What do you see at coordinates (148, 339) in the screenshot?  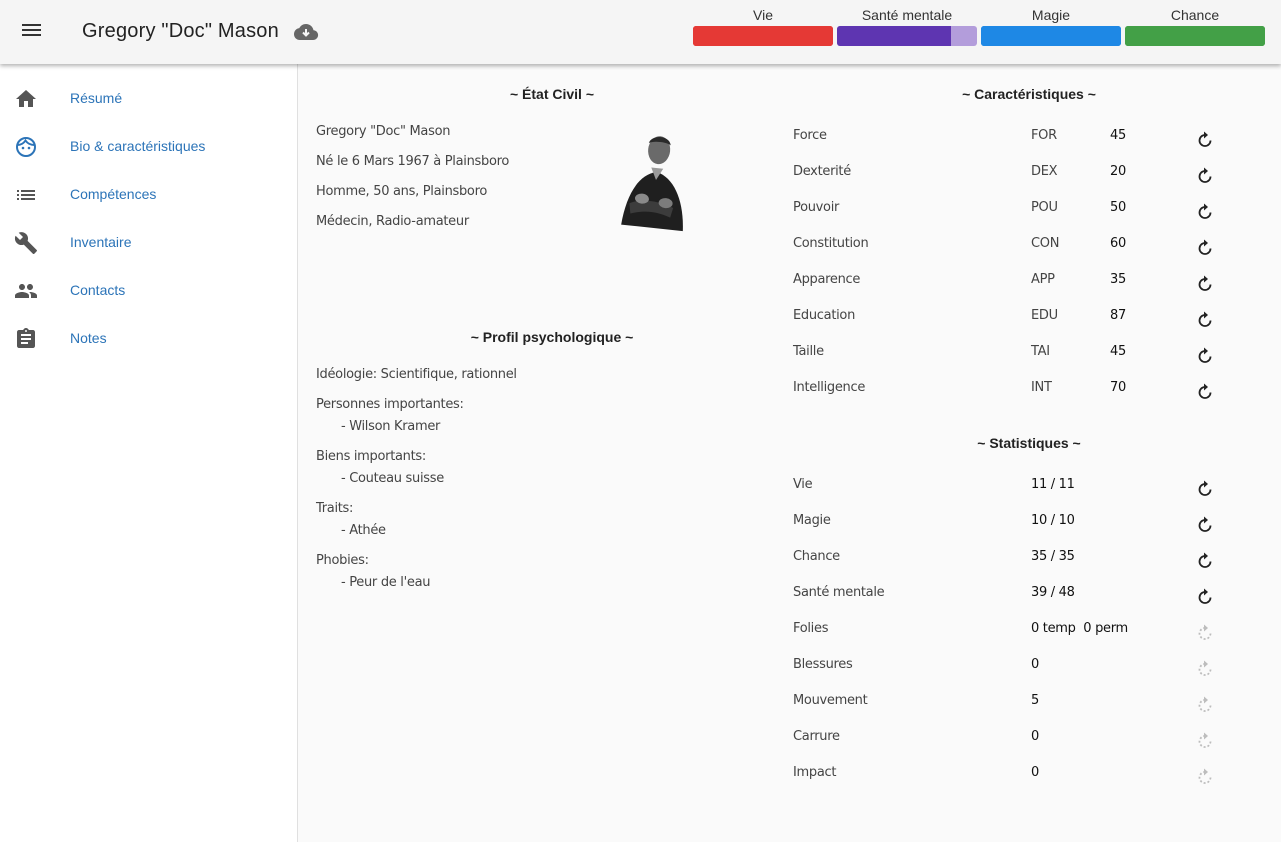 I see `sidebar-item-notes: Notes` at bounding box center [148, 339].